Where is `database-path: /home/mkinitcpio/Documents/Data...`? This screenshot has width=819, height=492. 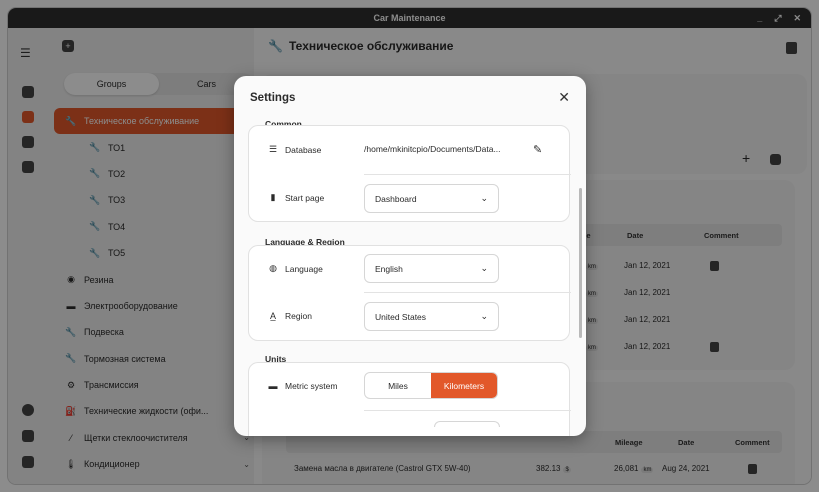 database-path: /home/mkinitcpio/Documents/Data... is located at coordinates (432, 149).